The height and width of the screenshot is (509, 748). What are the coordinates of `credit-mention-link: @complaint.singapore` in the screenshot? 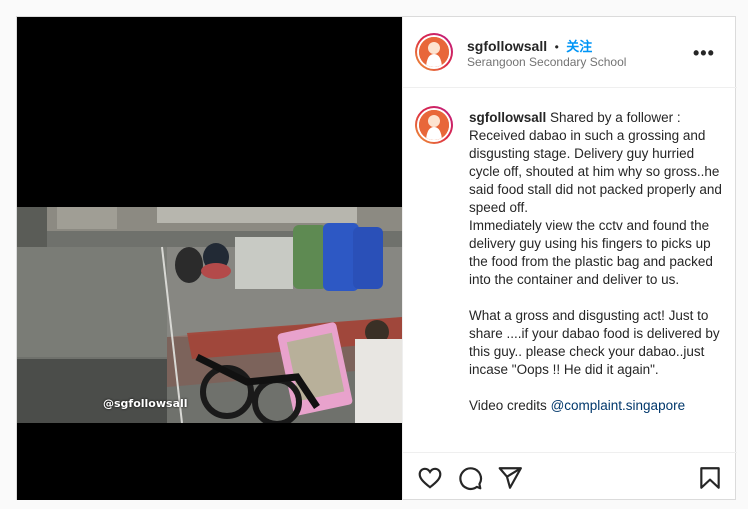 It's located at (618, 405).